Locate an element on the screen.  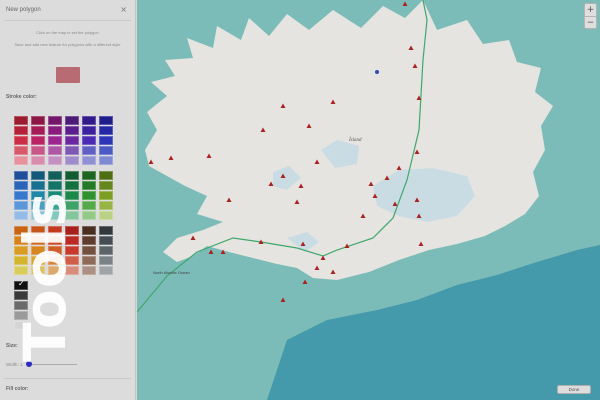
panel-title: New polygon is located at coordinates (23, 10).